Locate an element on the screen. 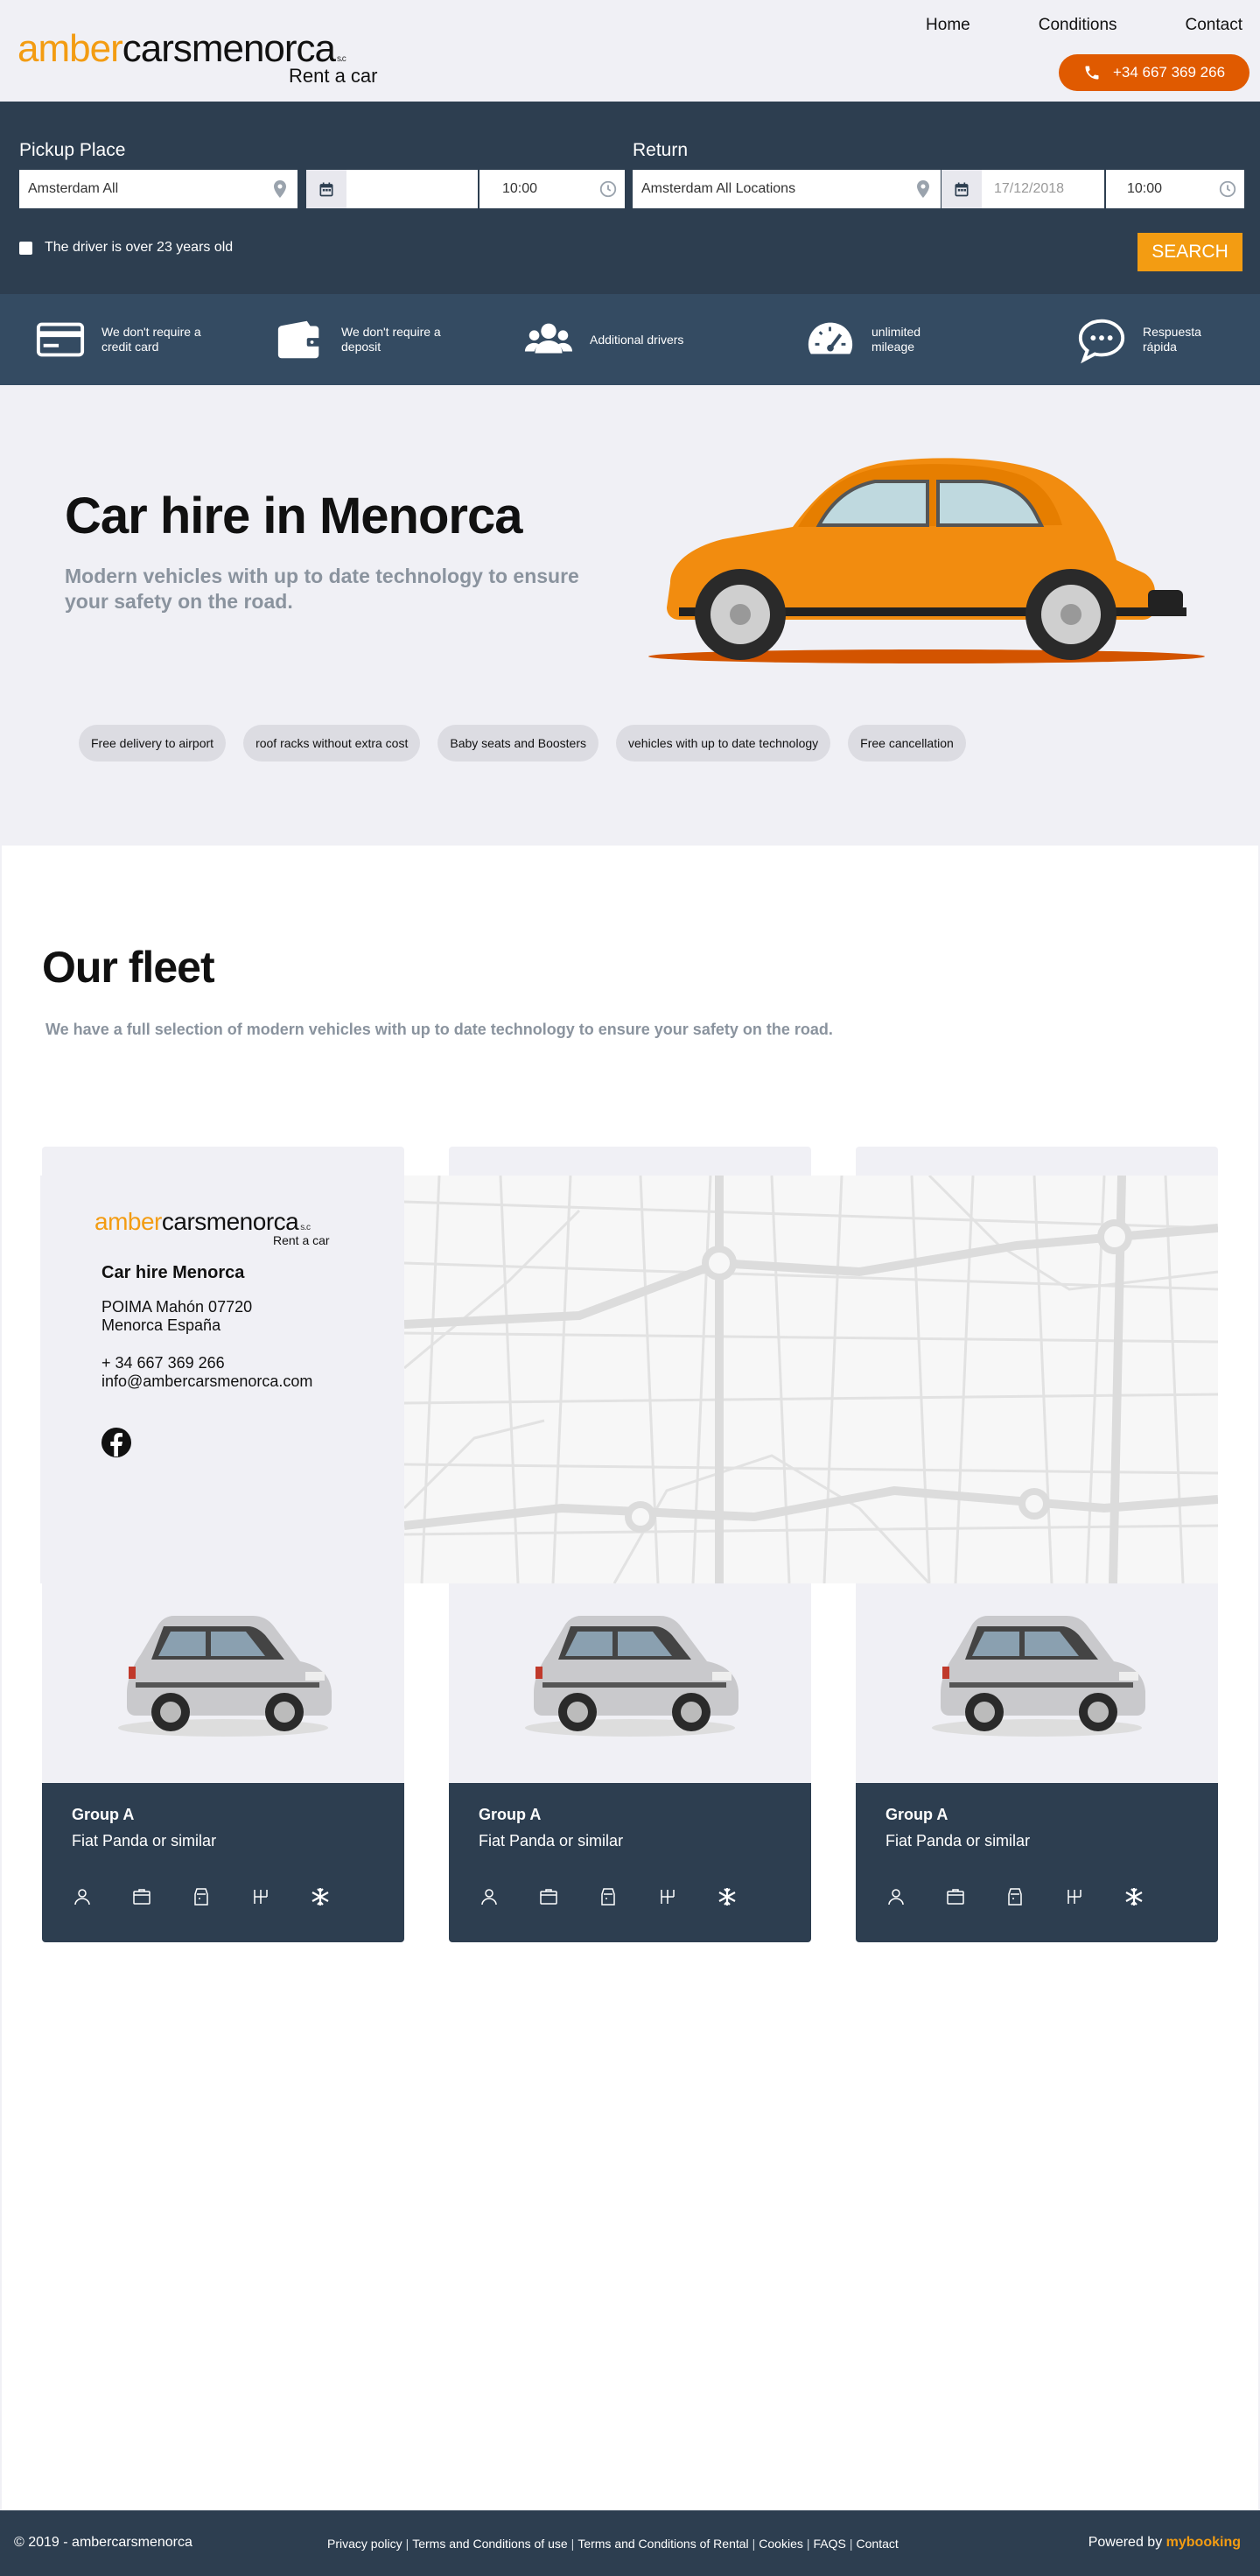 This screenshot has width=1260, height=2576. footer-link-faqs: FAQS is located at coordinates (830, 2544).